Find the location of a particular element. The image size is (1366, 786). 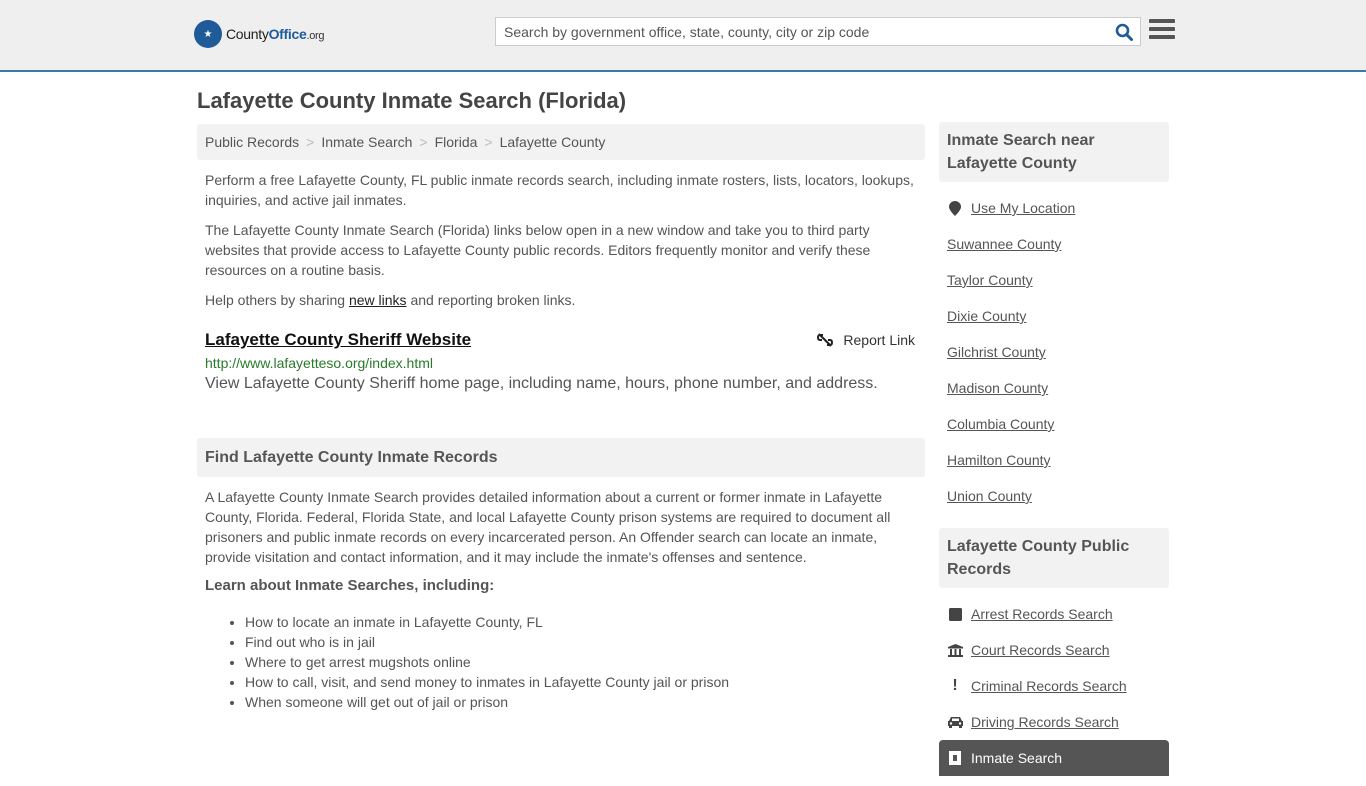

new-links-link: new links is located at coordinates (378, 300).